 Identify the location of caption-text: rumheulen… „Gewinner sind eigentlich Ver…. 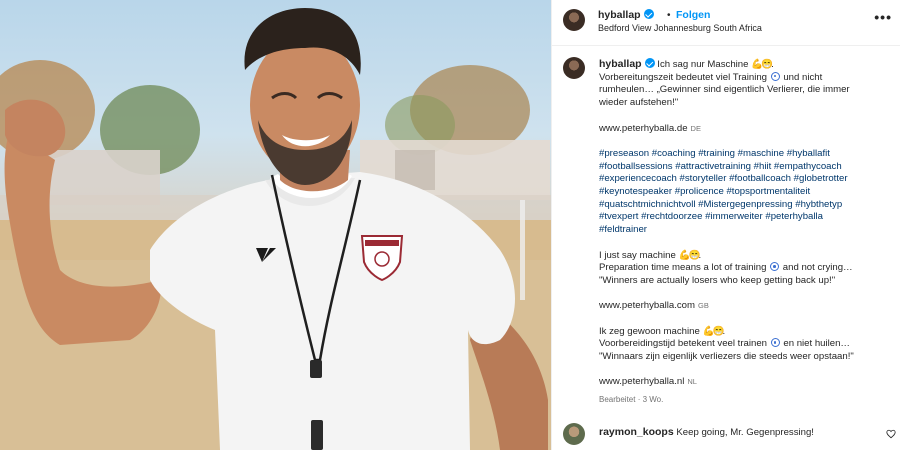
(724, 90).